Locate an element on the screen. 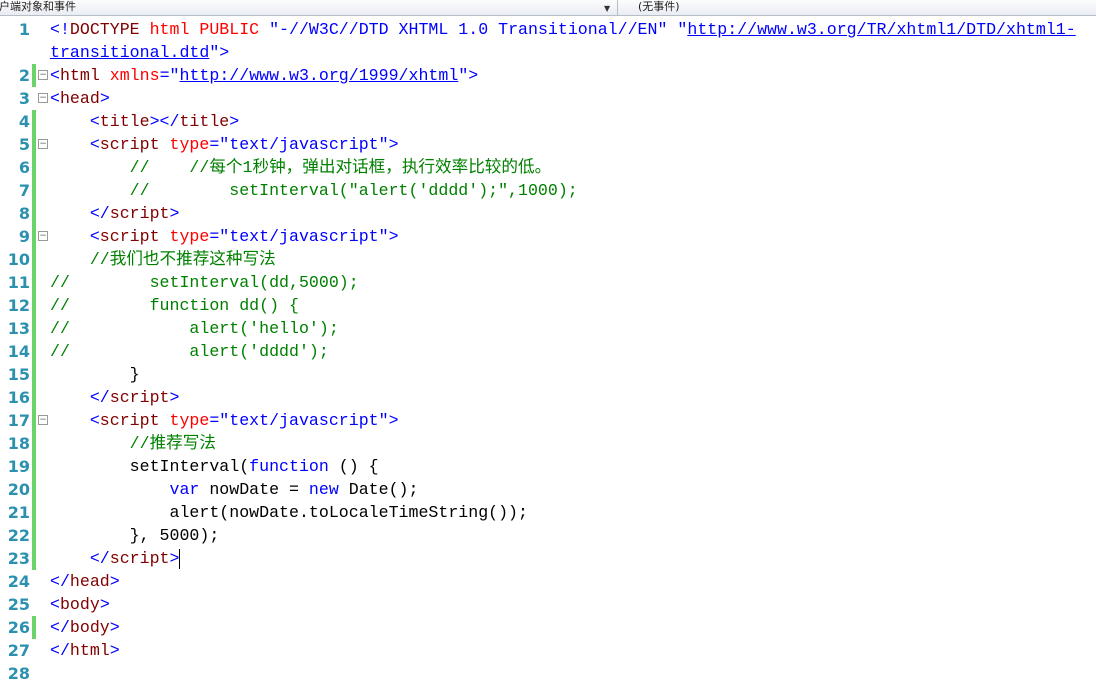 The height and width of the screenshot is (686, 1096). code-line: 22 }, 5000); is located at coordinates (548, 535).